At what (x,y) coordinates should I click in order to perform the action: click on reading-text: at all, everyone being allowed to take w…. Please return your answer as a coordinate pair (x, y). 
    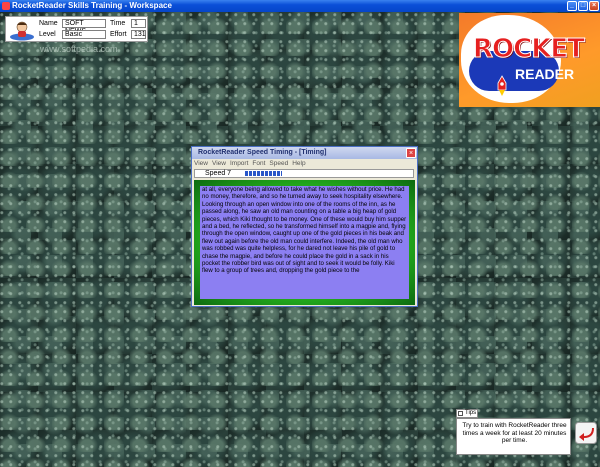
    Looking at the image, I should click on (304, 242).